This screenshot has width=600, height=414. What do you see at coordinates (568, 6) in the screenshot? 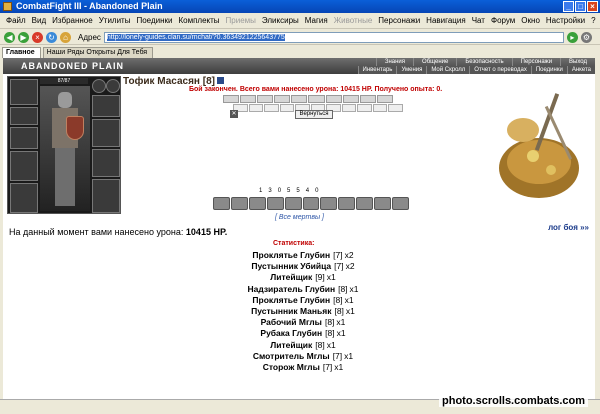
I see `minimize-icon: _` at bounding box center [568, 6].